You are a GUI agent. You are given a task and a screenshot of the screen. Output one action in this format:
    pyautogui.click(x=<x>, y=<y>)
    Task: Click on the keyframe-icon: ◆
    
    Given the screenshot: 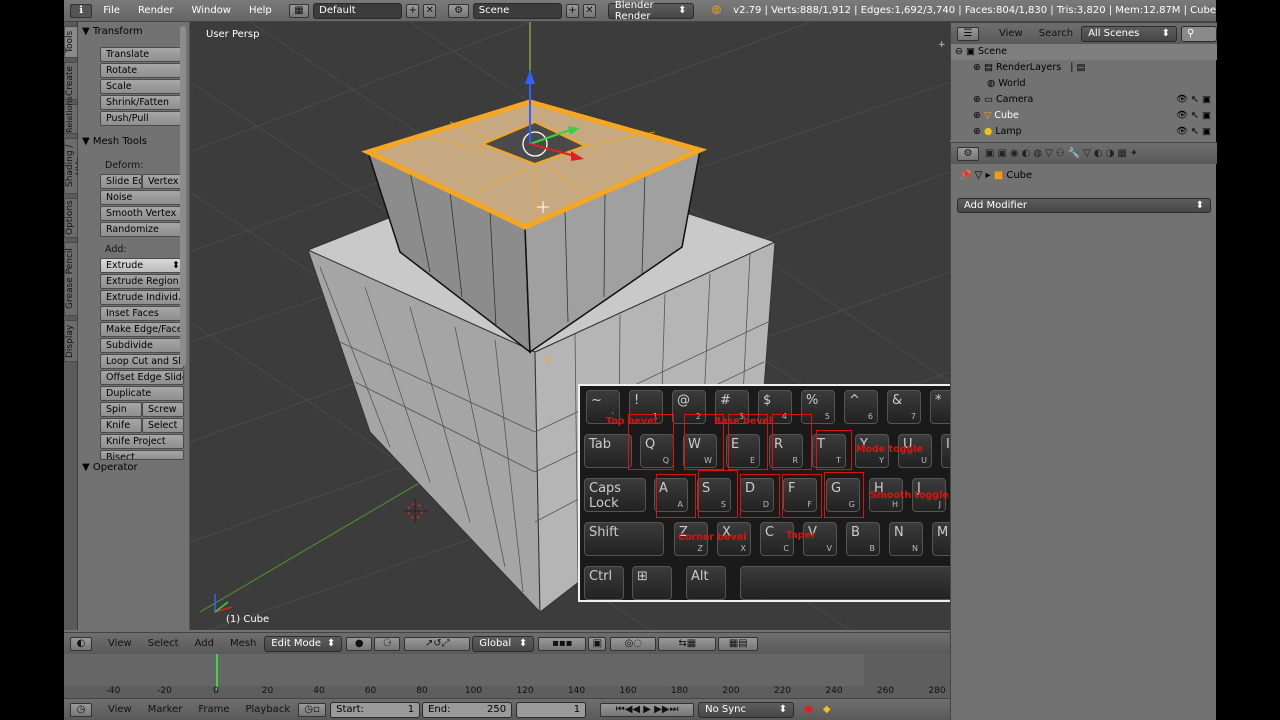 What is the action you would take?
    pyautogui.click(x=827, y=709)
    